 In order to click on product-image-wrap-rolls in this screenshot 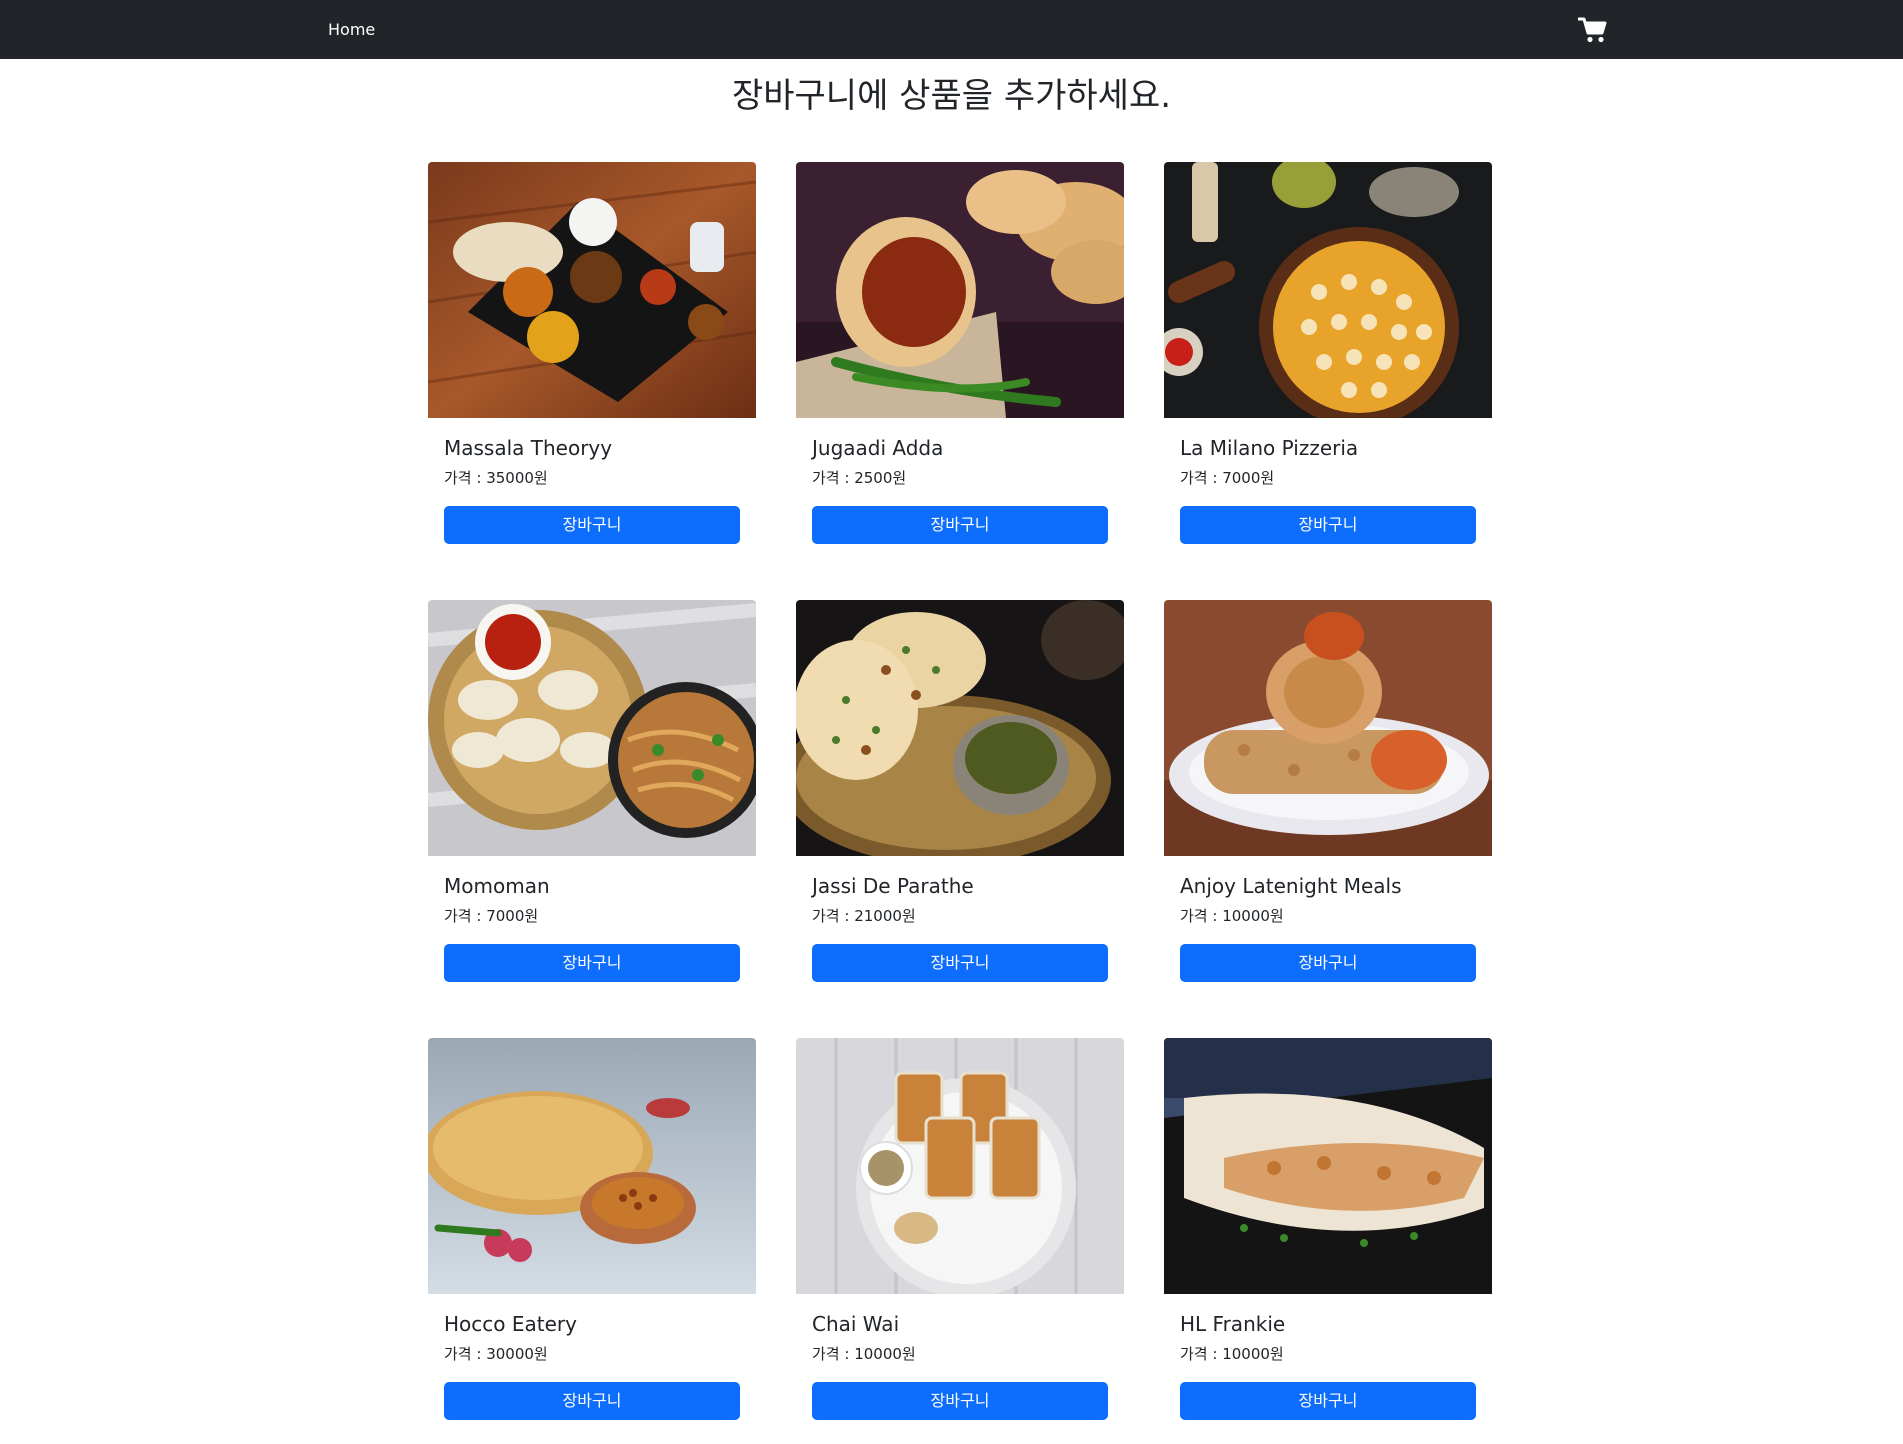, I will do `click(1328, 728)`.